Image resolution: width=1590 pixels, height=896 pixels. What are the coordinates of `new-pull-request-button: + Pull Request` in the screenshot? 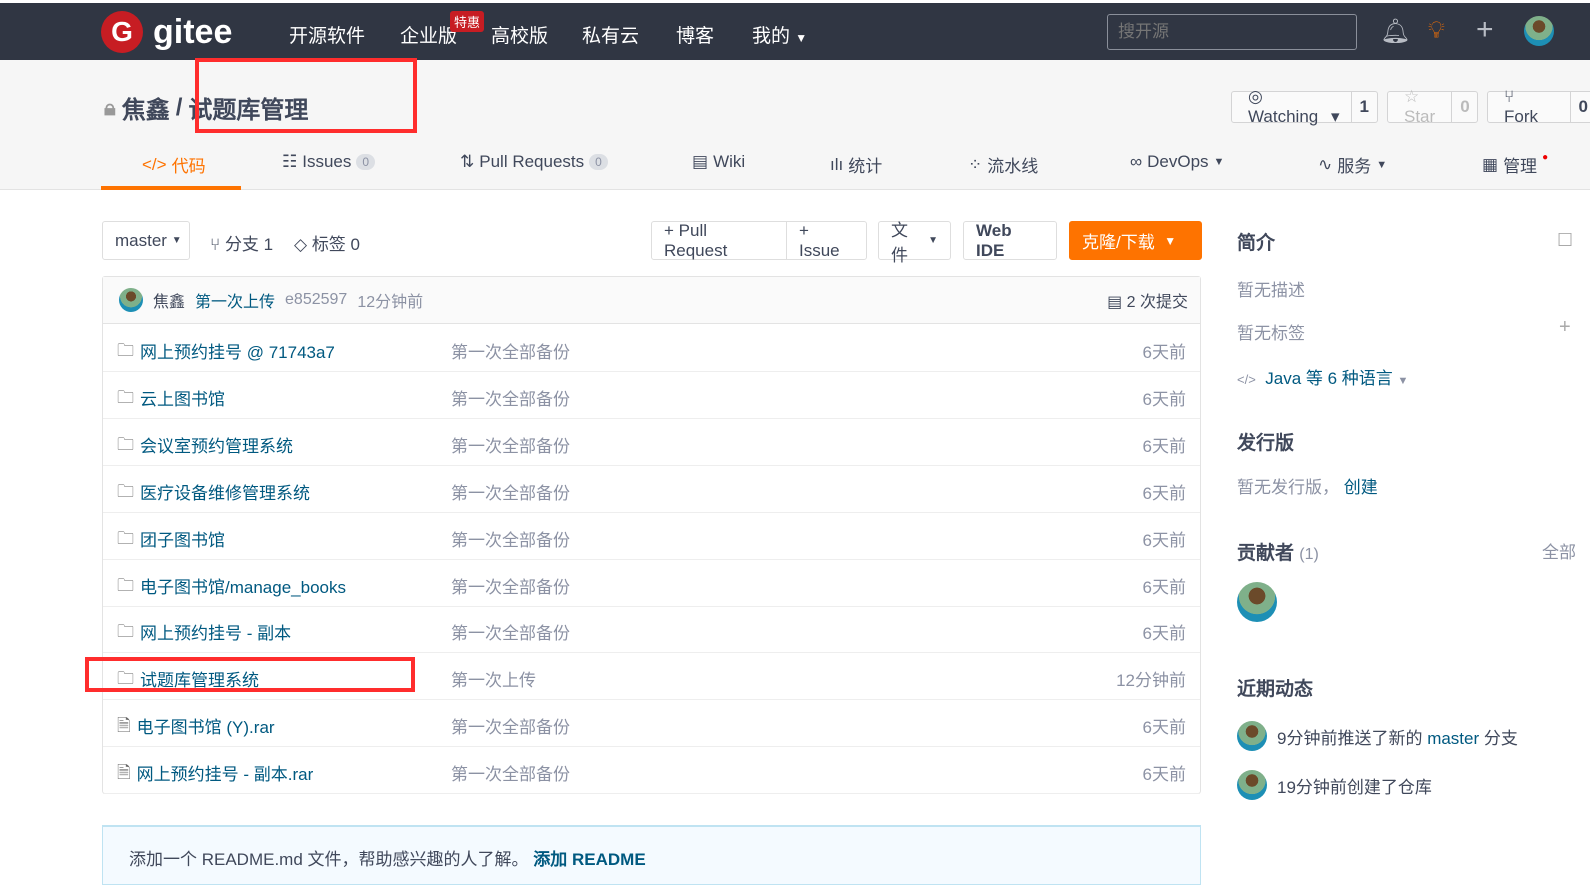 It's located at (719, 240).